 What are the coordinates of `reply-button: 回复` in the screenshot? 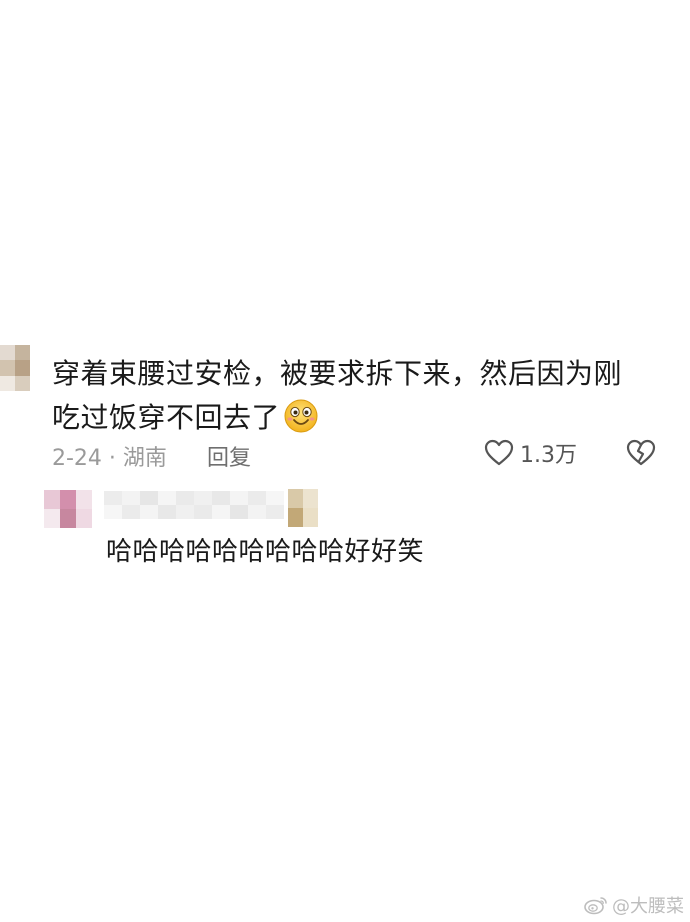 It's located at (229, 456).